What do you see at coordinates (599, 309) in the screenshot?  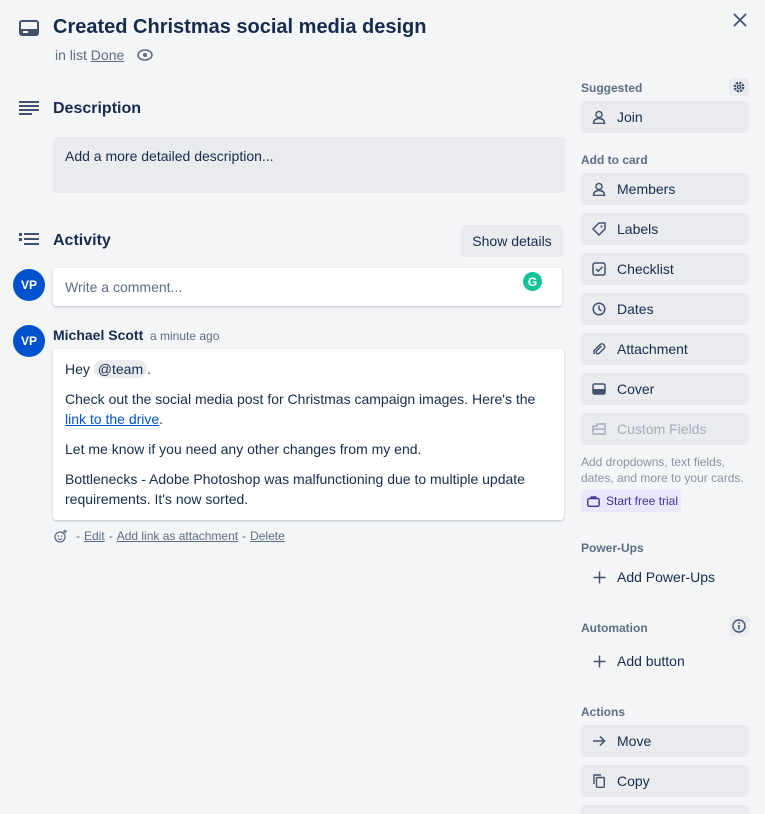 I see `clock-icon` at bounding box center [599, 309].